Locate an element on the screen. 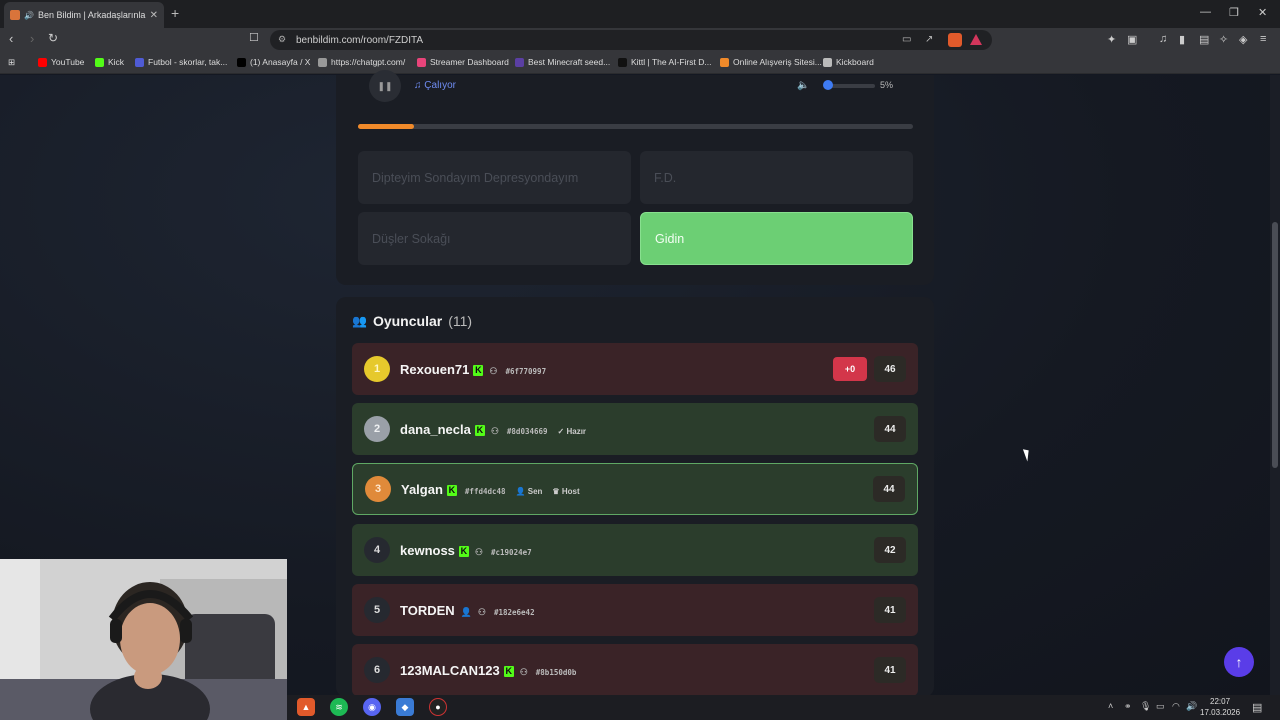 This screenshot has height=720, width=1280. option-label: Düşler Sokağı is located at coordinates (411, 238).